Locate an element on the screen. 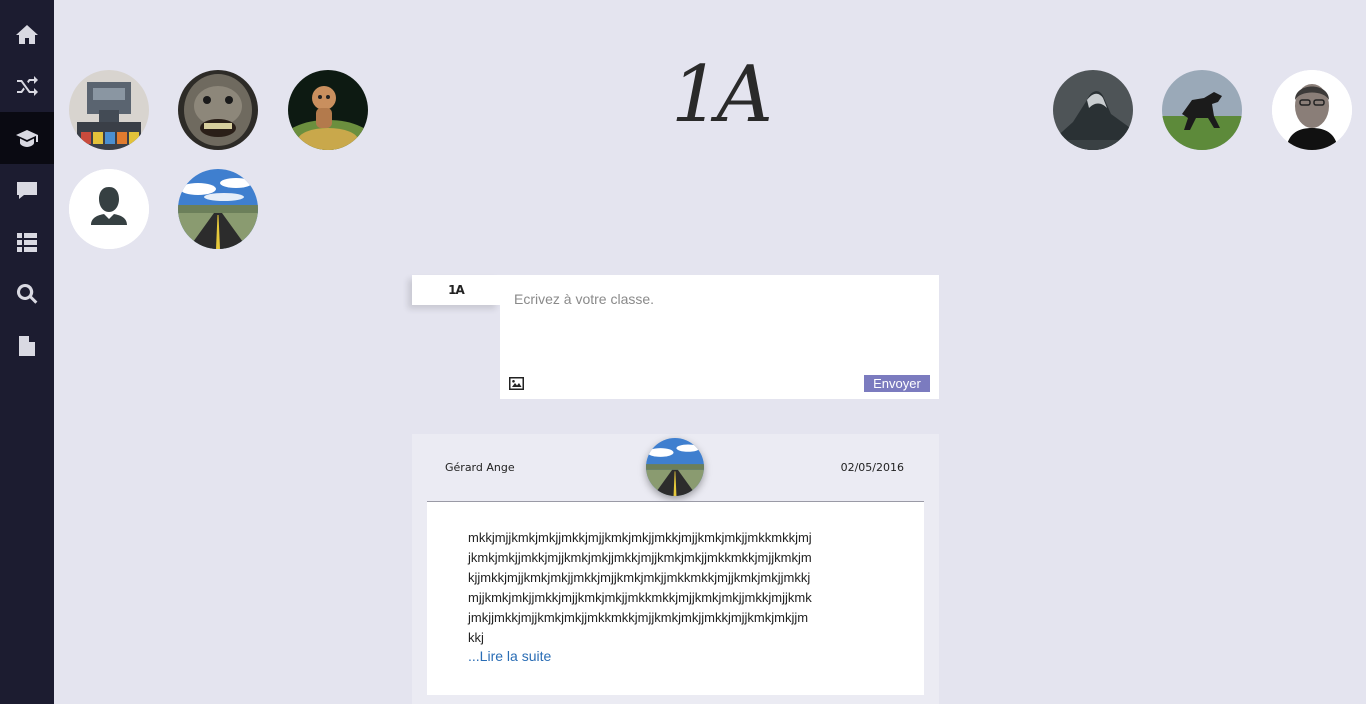  sackboy-avatar-image is located at coordinates (328, 110).